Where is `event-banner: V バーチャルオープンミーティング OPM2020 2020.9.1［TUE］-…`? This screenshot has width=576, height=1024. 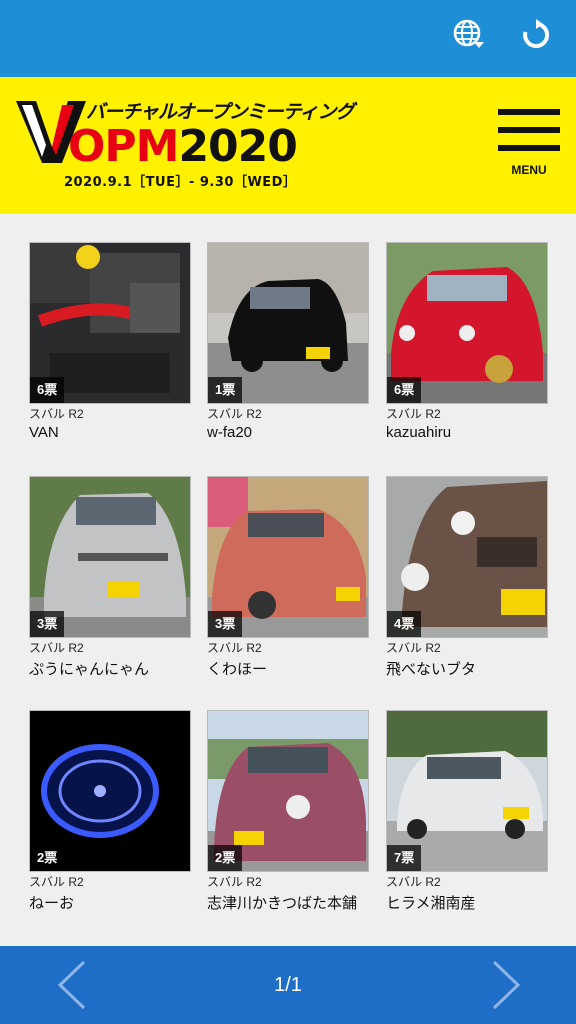 event-banner: V バーチャルオープンミーティング OPM2020 2020.9.1［TUE］-… is located at coordinates (288, 145).